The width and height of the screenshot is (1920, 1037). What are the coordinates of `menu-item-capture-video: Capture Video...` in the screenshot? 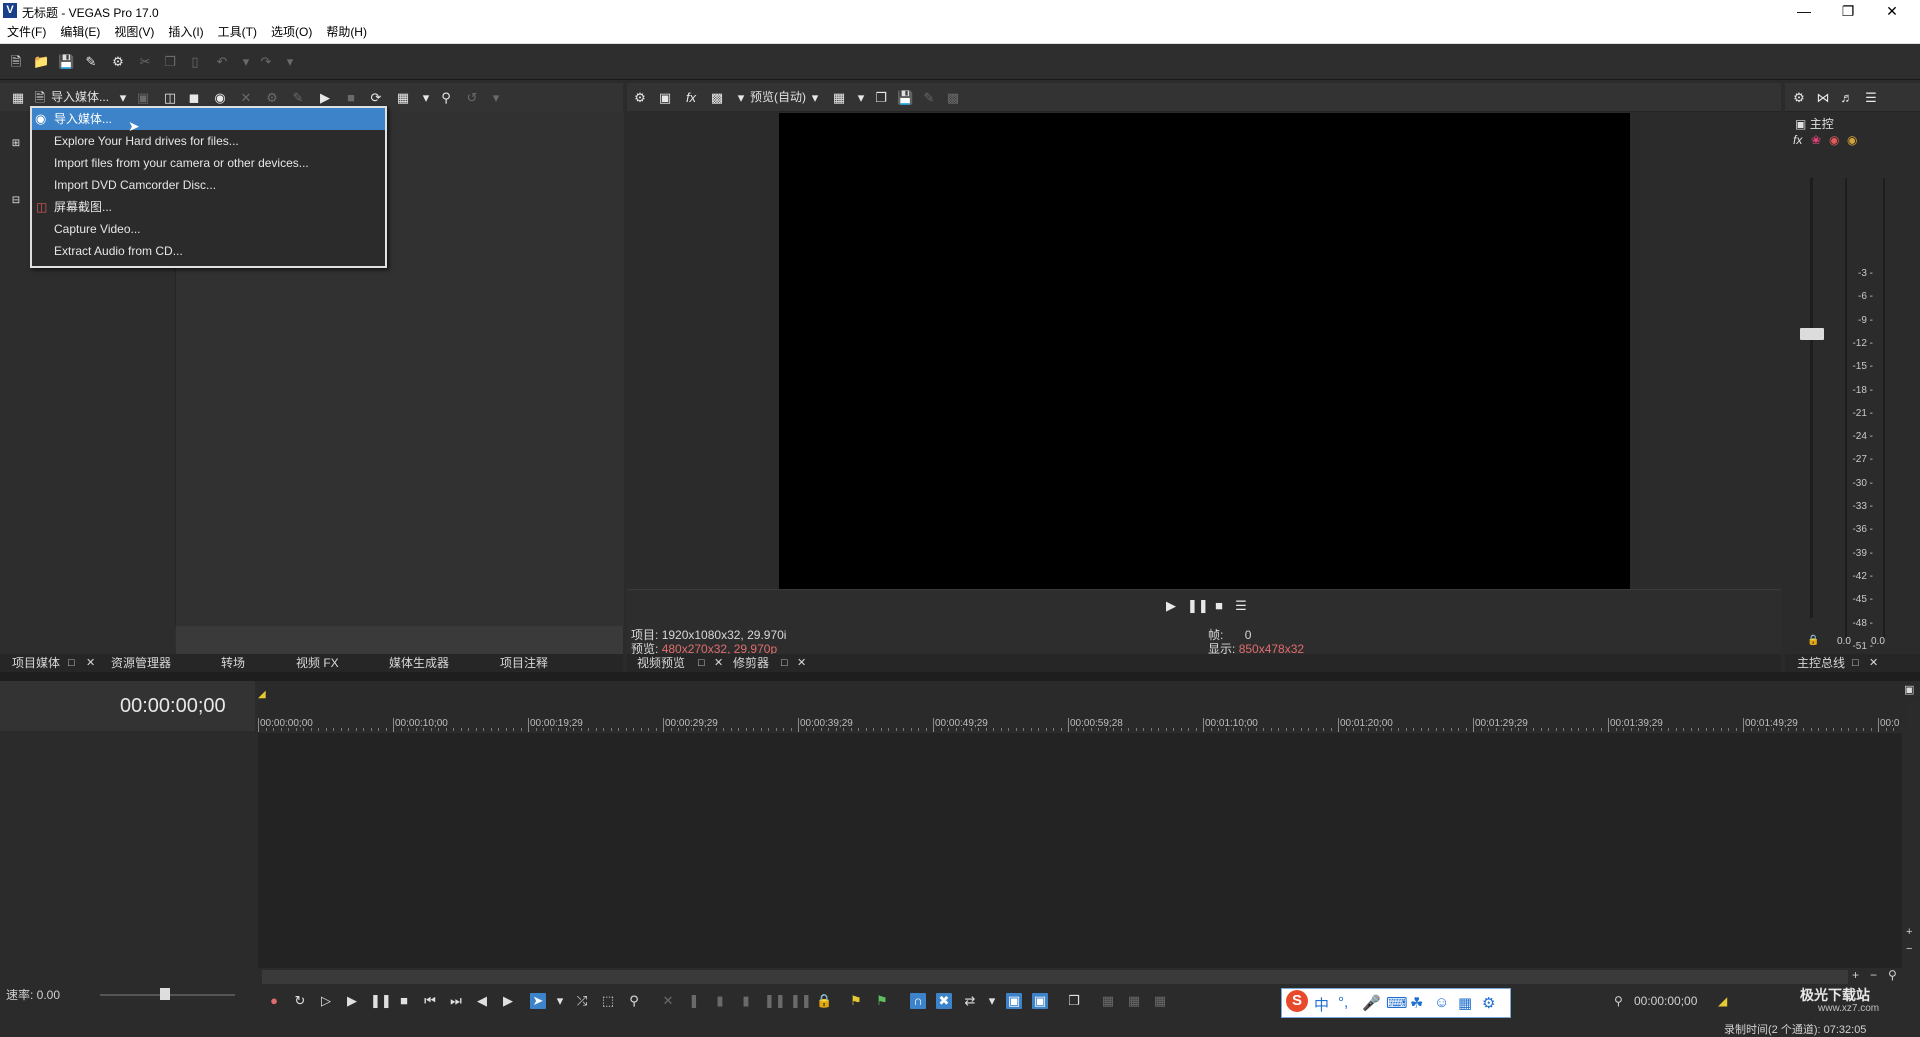 It's located at (208, 229).